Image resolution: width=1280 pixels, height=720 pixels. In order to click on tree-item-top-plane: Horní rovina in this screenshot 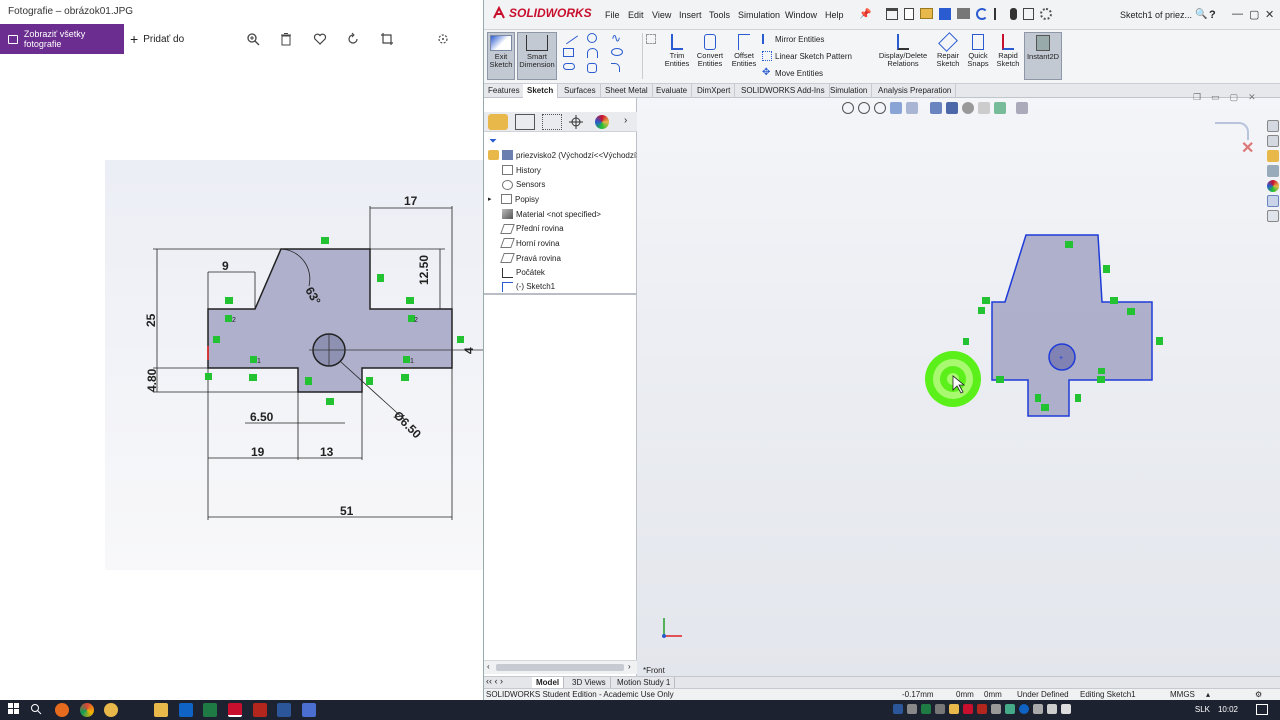, I will do `click(560, 243)`.